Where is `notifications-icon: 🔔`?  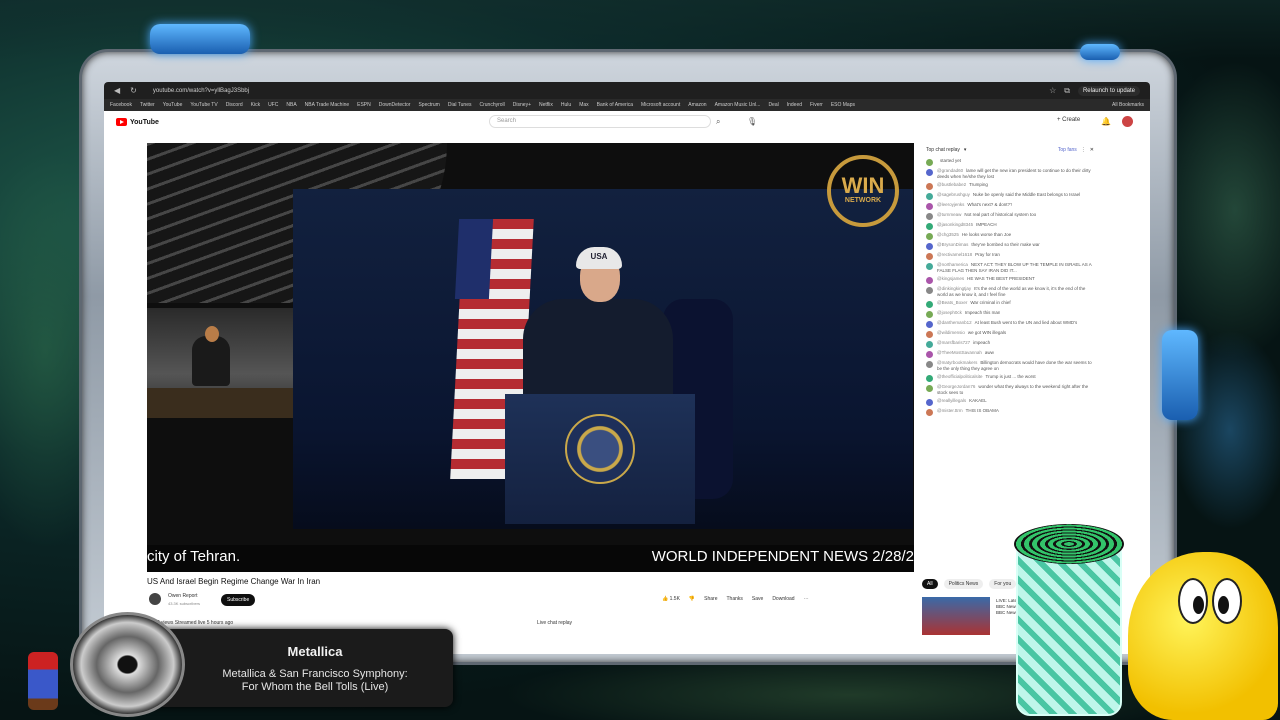
notifications-icon: 🔔 is located at coordinates (1106, 121).